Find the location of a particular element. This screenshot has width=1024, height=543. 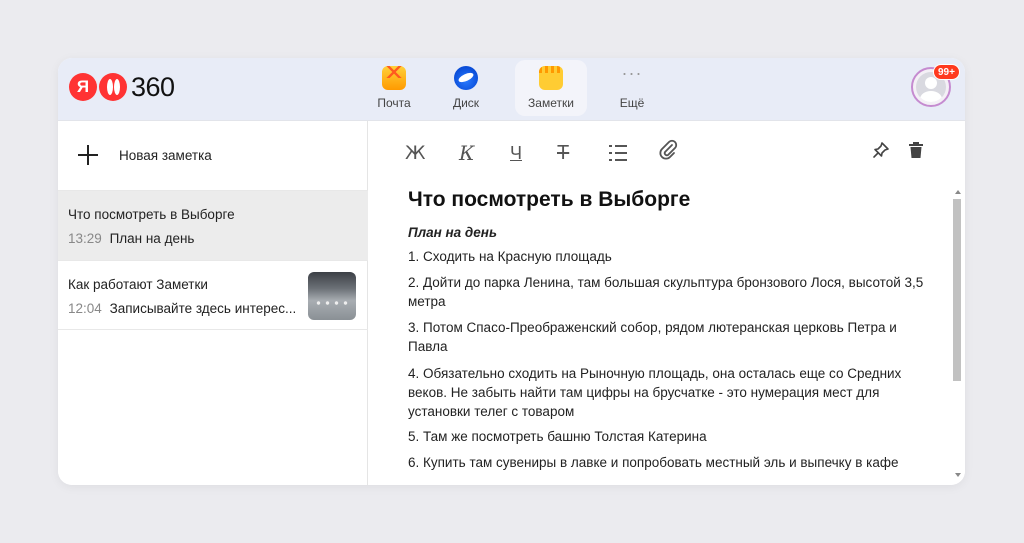

note-meta: 13:29 План на день is located at coordinates (131, 238).